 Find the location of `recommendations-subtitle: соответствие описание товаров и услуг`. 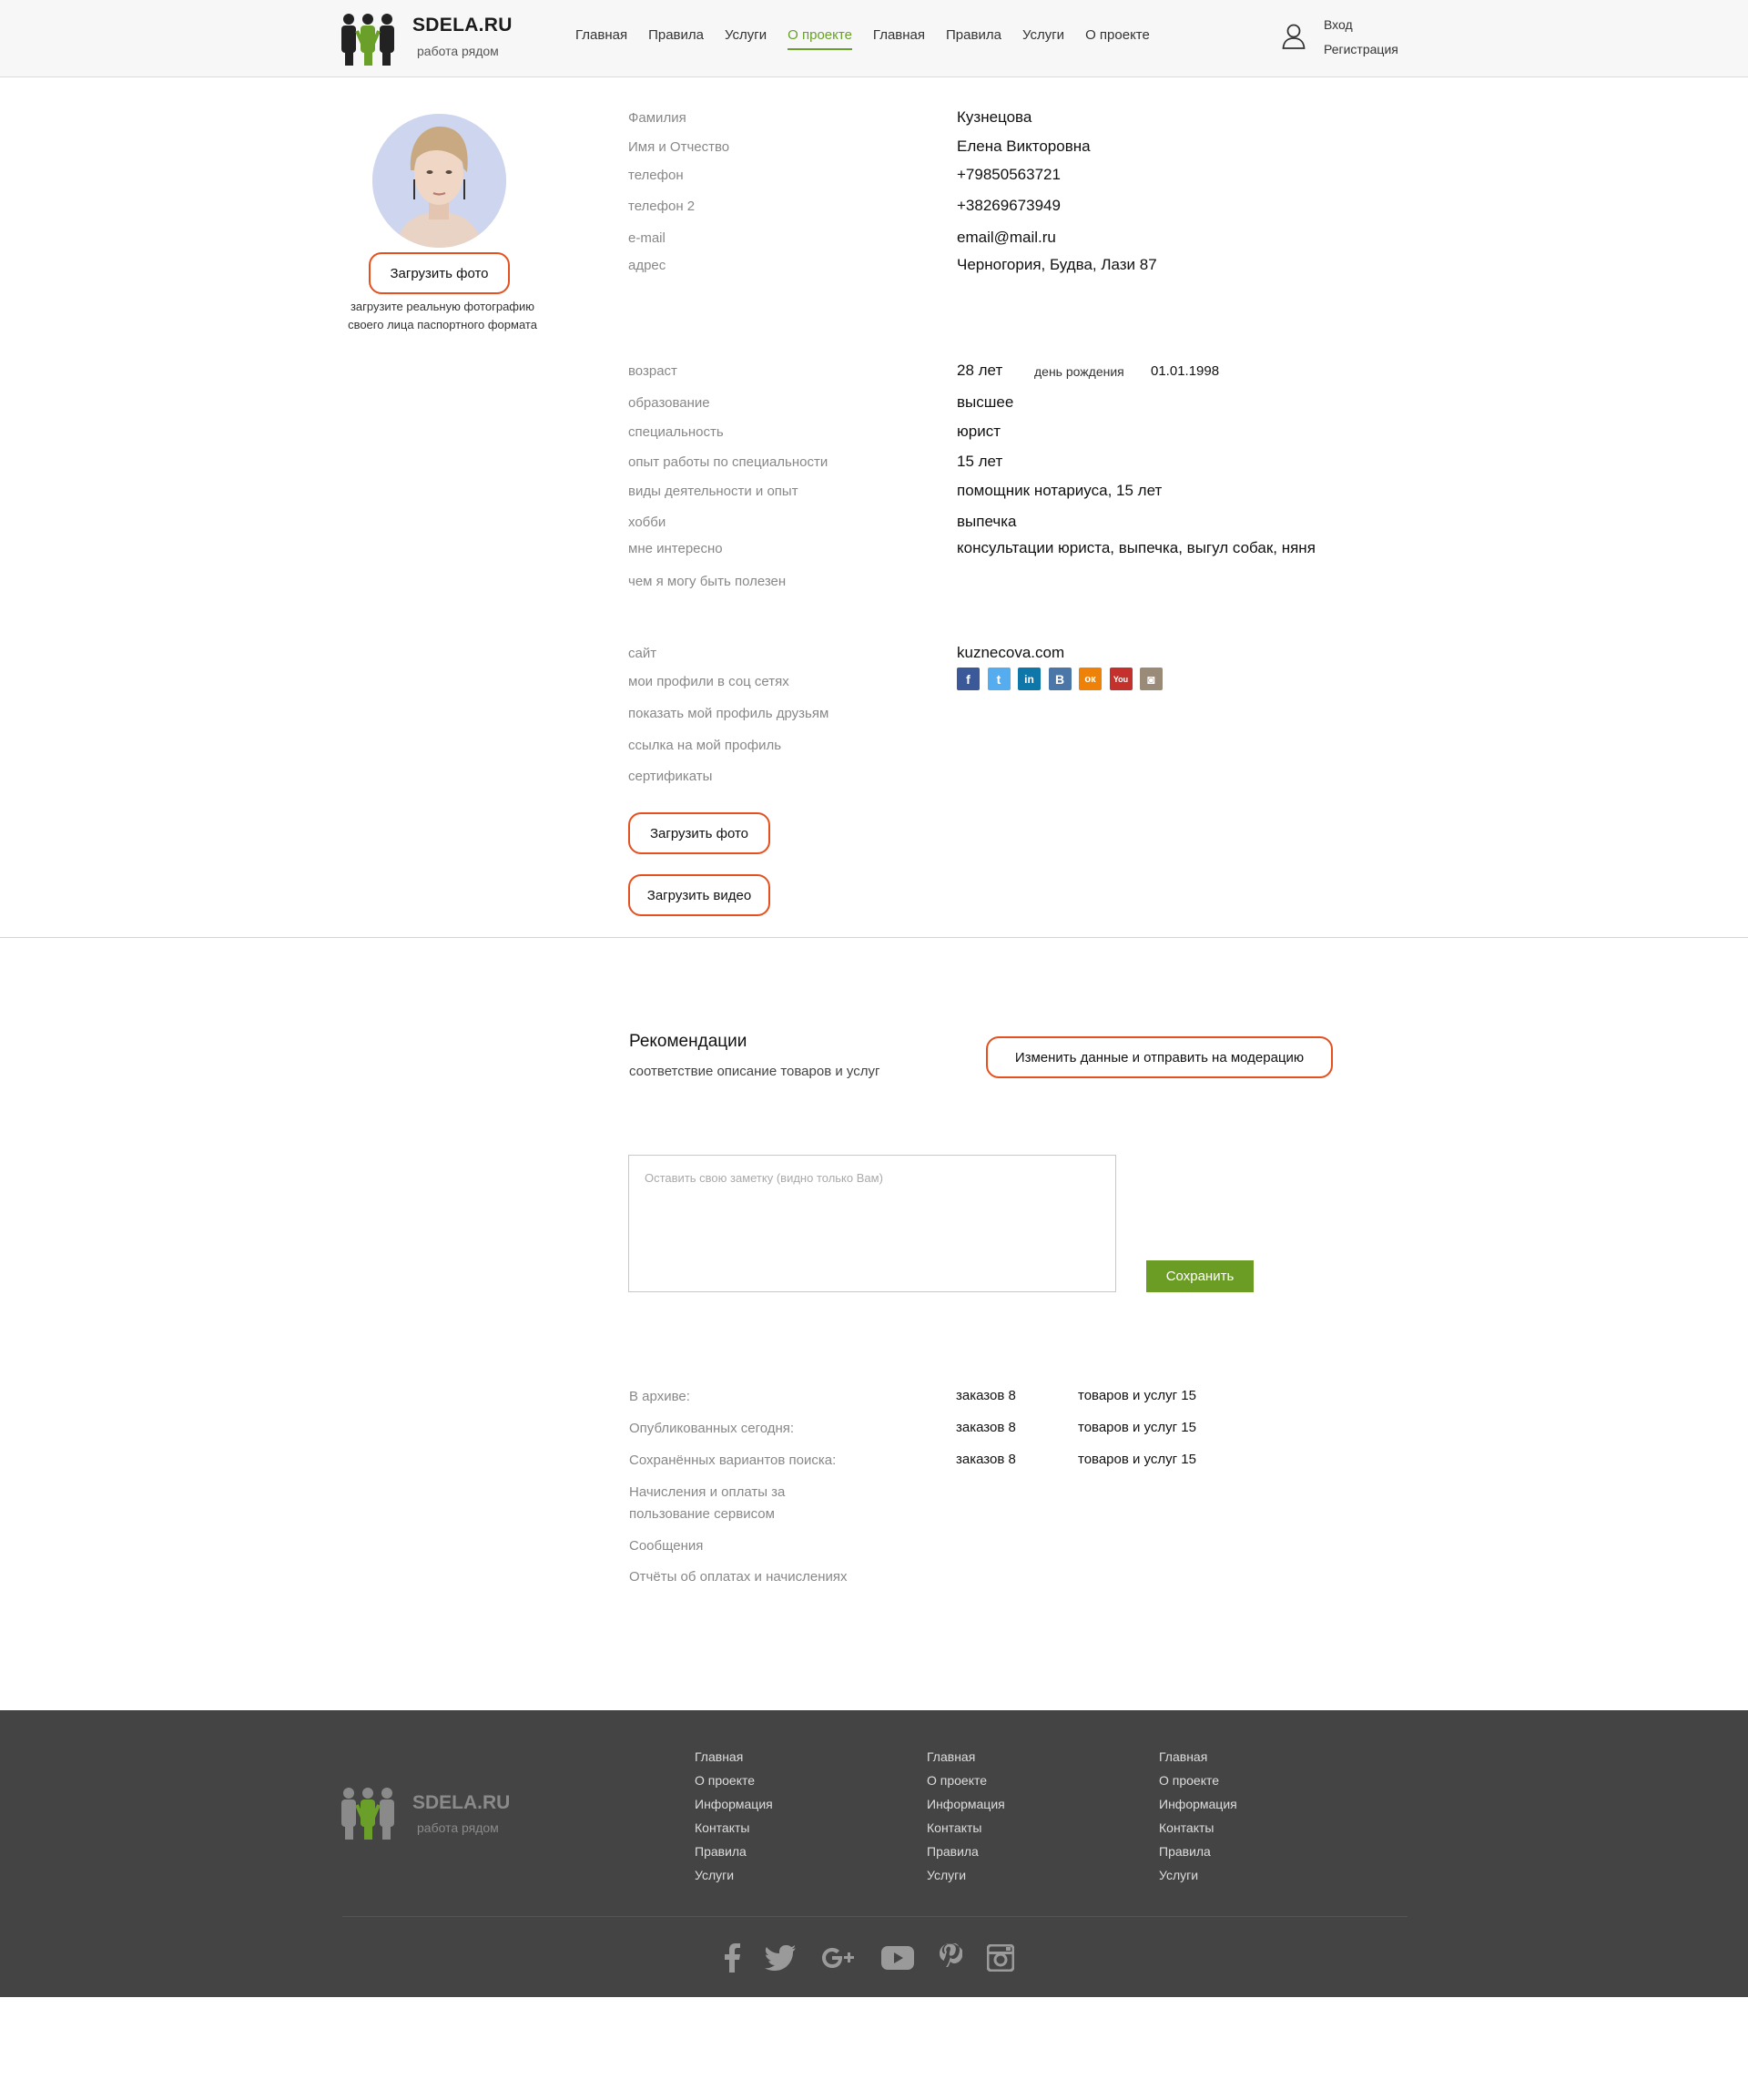

recommendations-subtitle: соответствие описание товаров и услуг is located at coordinates (754, 1071).